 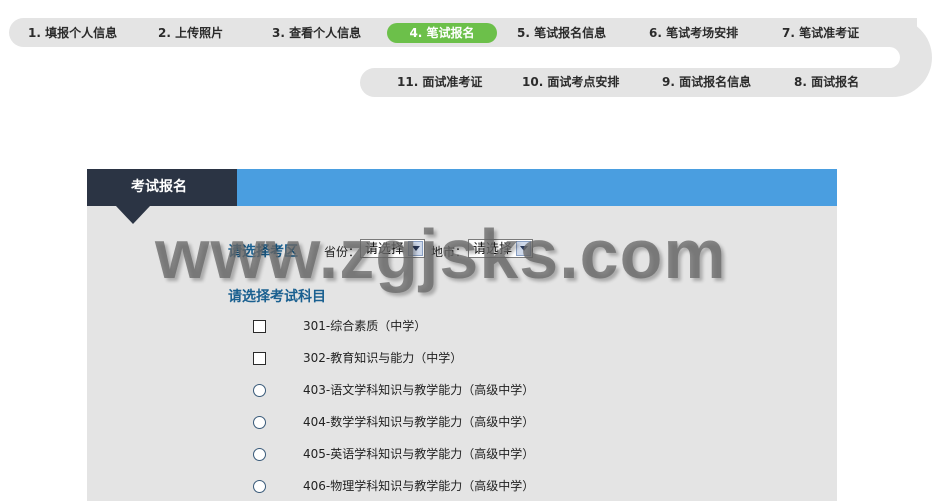 I want to click on step-10-interview-site-arrangement: 10. 面试考点安排, so click(x=570, y=82).